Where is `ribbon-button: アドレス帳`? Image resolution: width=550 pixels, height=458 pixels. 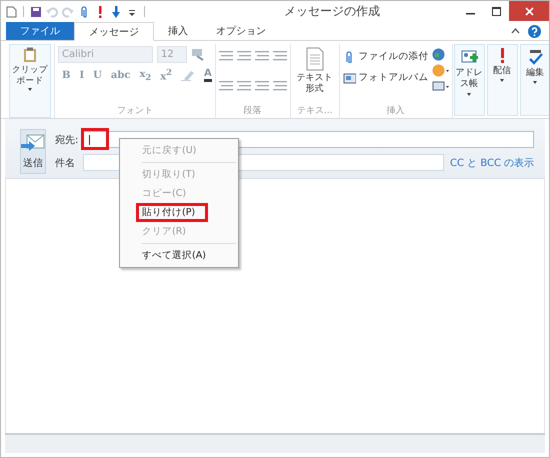 ribbon-button: アドレス帳 is located at coordinates (469, 80).